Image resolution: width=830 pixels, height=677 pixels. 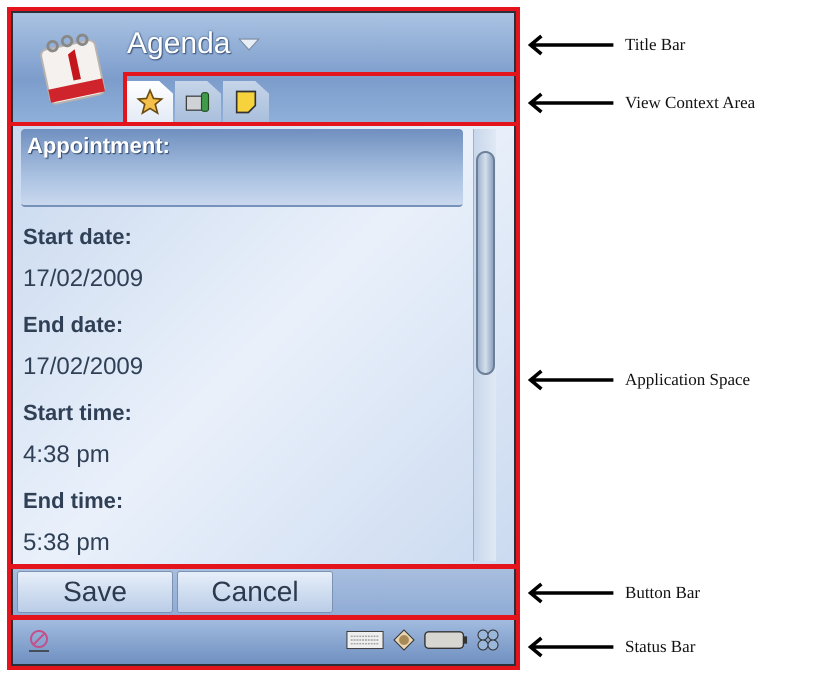 What do you see at coordinates (73, 501) in the screenshot?
I see `field-label: End time:` at bounding box center [73, 501].